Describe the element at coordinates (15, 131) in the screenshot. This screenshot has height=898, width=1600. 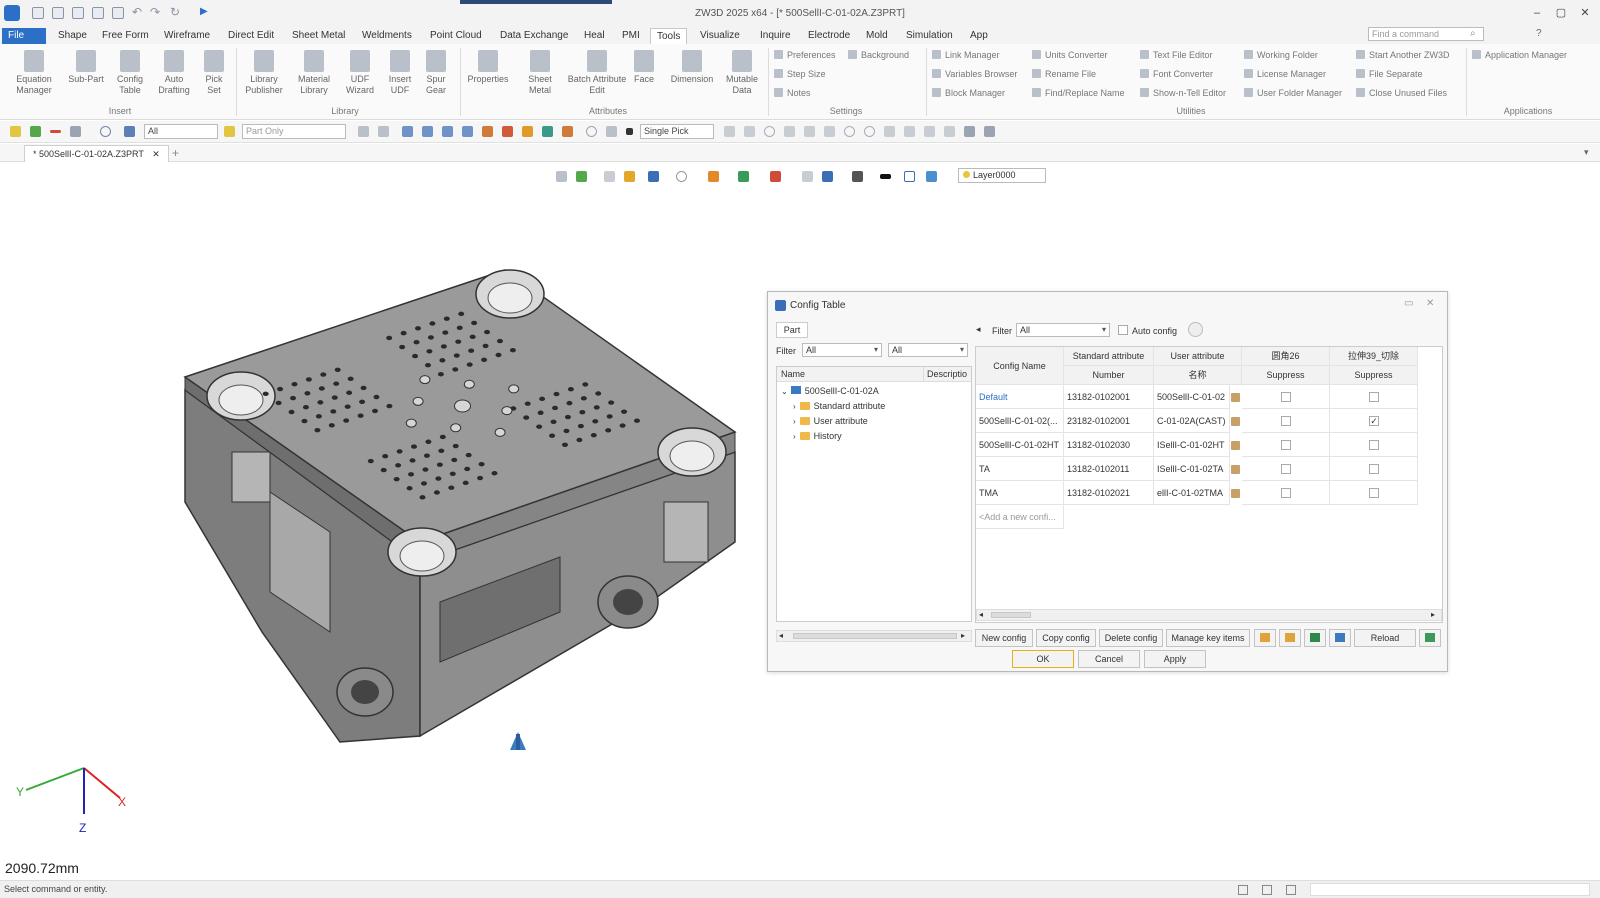
I see `select-icon` at that location.